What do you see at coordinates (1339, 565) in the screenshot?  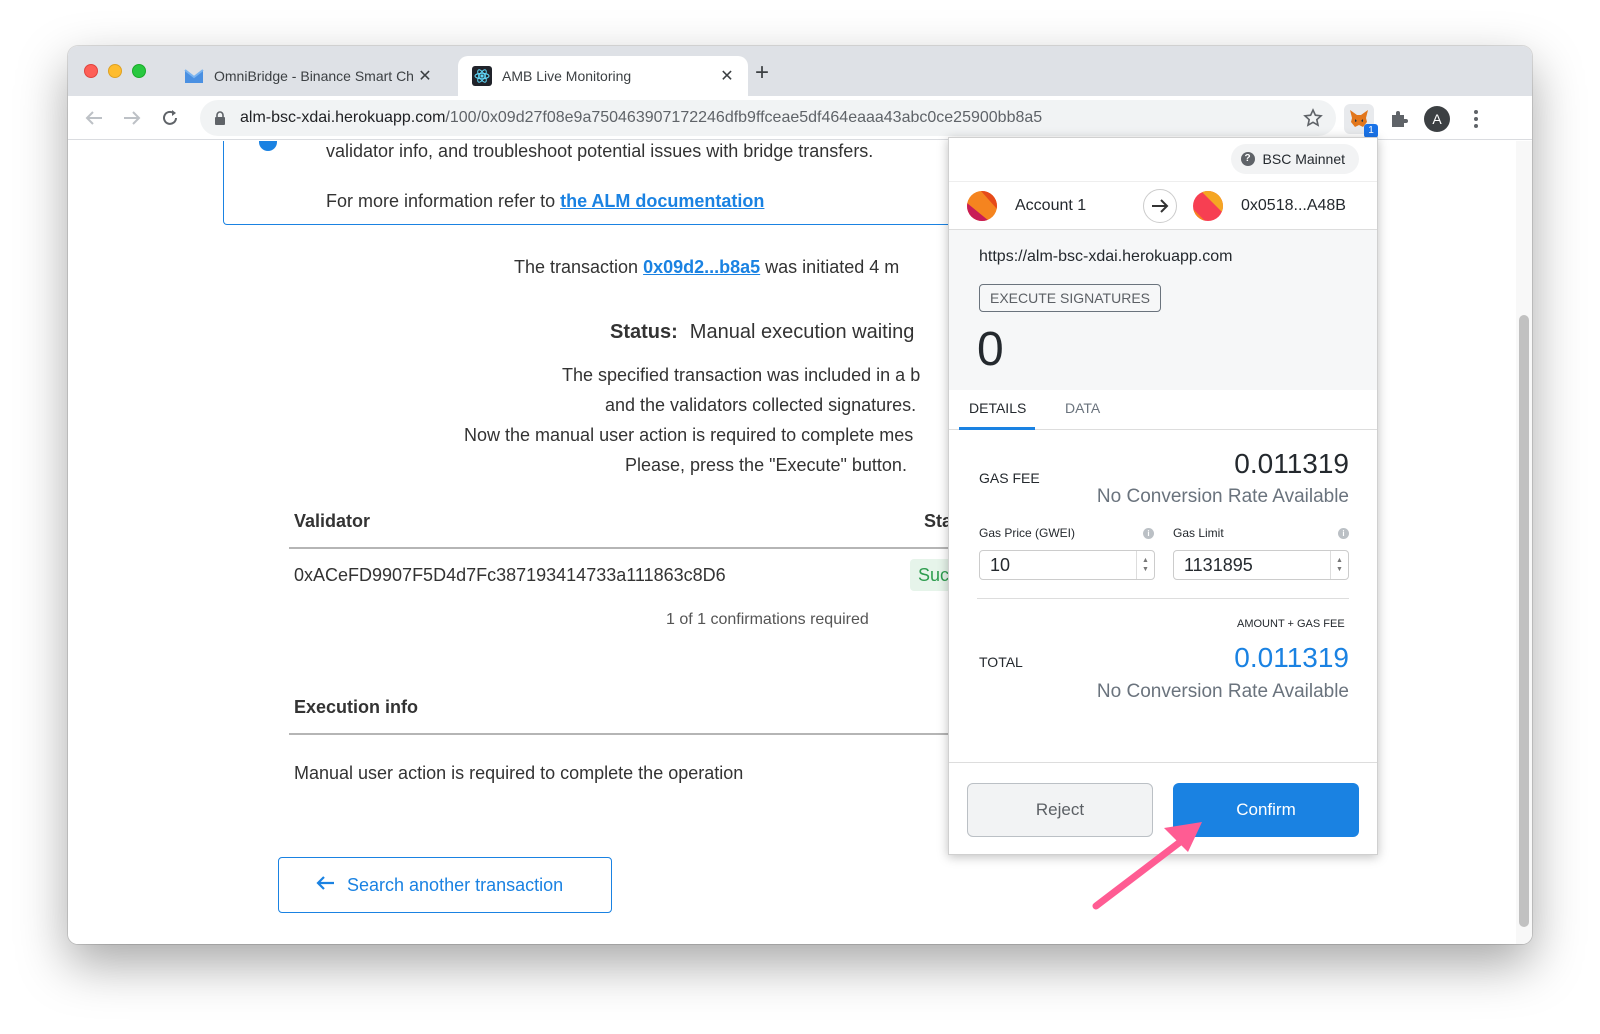 I see `gas-limit-stepper-icon: ▲ ▼` at bounding box center [1339, 565].